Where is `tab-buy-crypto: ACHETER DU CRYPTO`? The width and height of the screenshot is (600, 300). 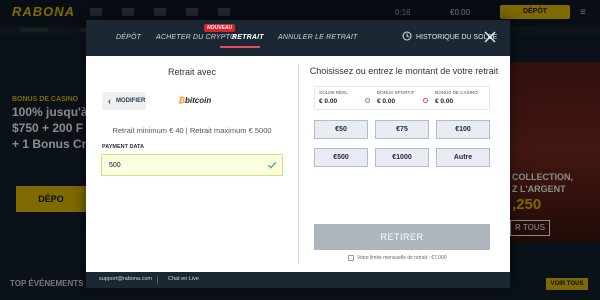 tab-buy-crypto: ACHETER DU CRYPTO is located at coordinates (196, 37).